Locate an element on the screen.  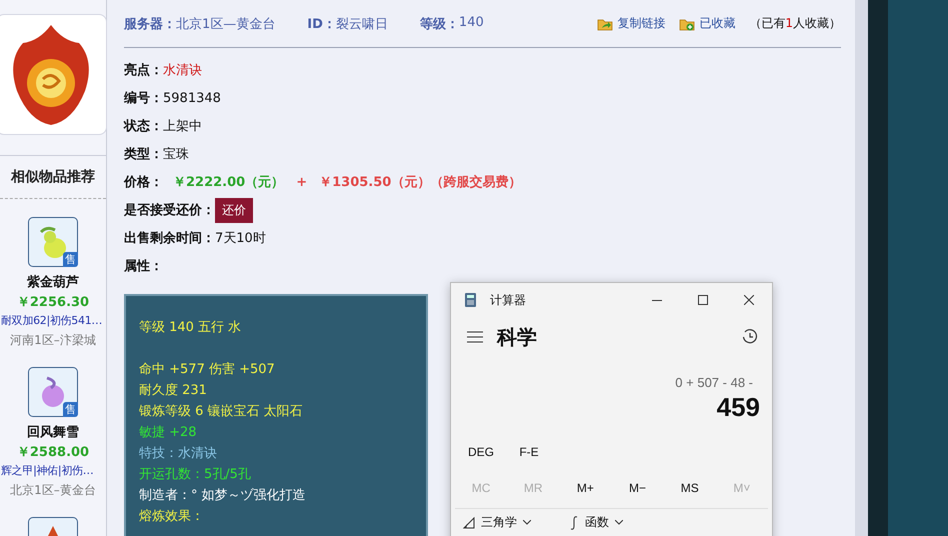
price-value: ￥2222.00（元） is located at coordinates (228, 182).